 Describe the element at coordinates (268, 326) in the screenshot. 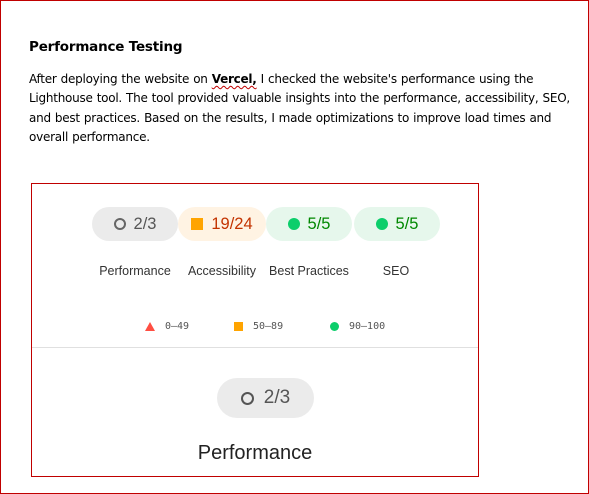

I see `legend-range-average: 50–89` at that location.